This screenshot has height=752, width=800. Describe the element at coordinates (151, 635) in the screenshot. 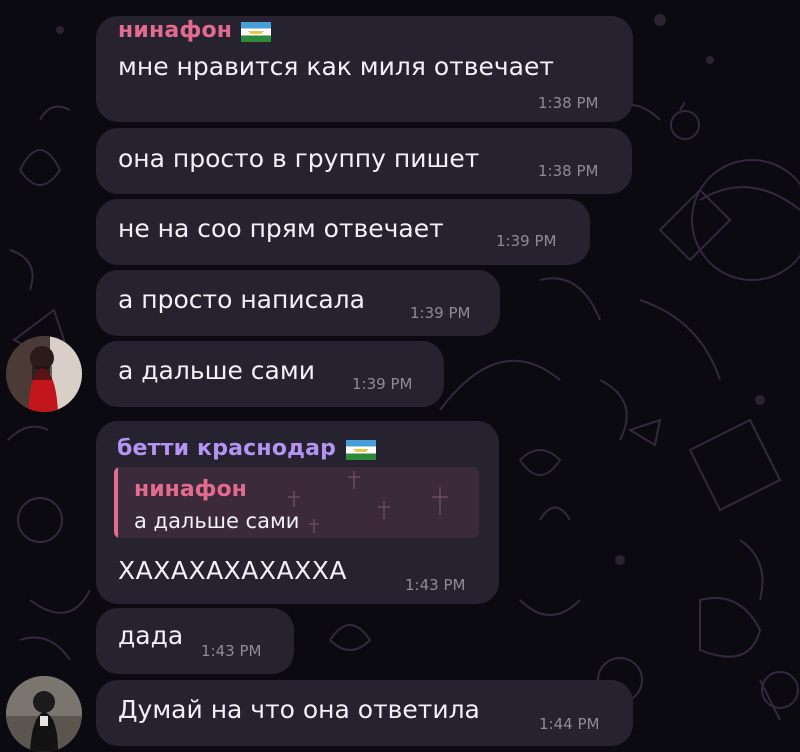

I see `message-text: дада` at that location.